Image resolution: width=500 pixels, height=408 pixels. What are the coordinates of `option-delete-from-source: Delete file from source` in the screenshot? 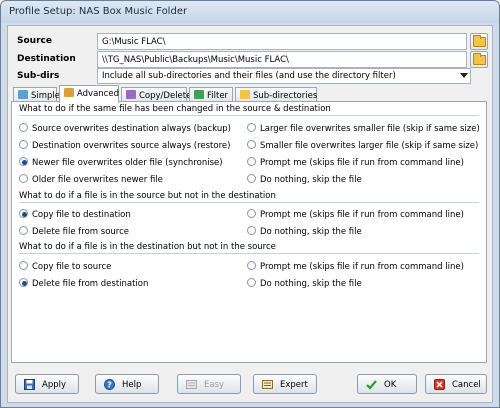 It's located at (74, 231).